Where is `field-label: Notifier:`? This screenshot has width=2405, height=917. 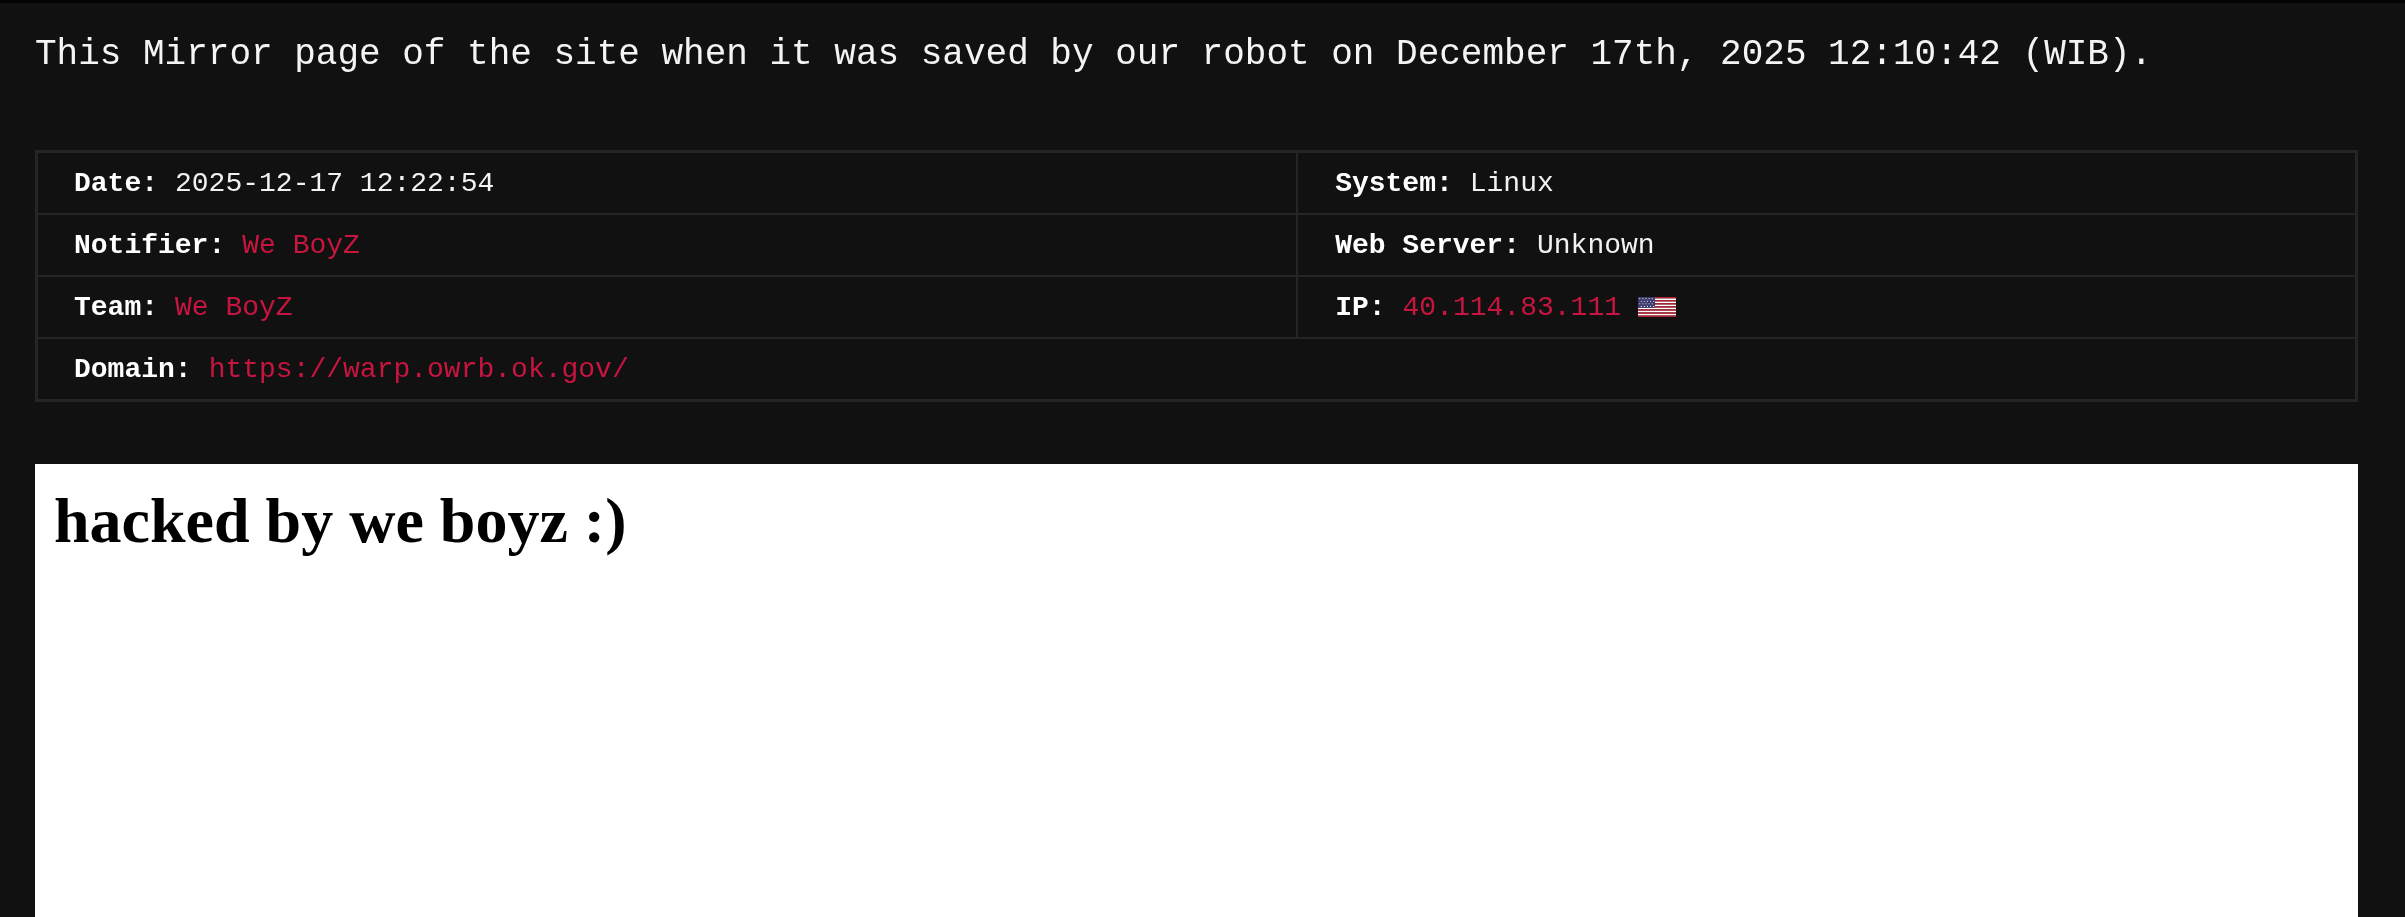 field-label: Notifier: is located at coordinates (150, 245).